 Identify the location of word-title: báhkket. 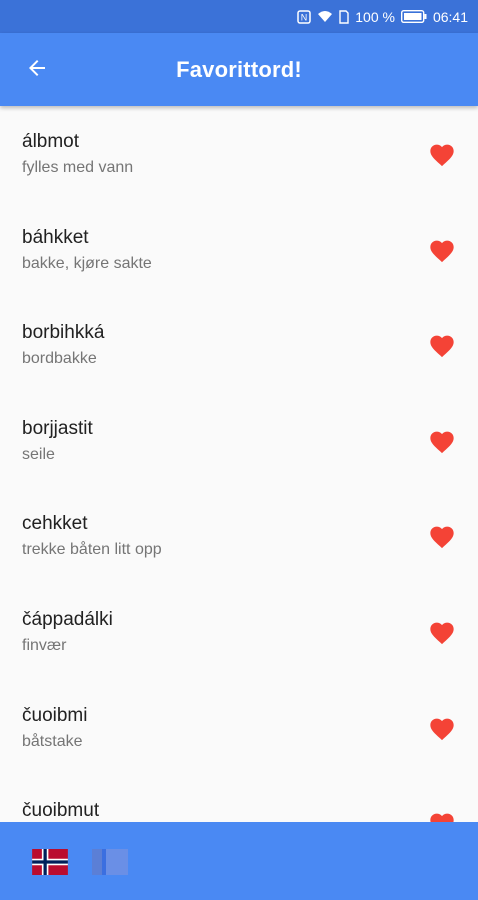
(55, 237).